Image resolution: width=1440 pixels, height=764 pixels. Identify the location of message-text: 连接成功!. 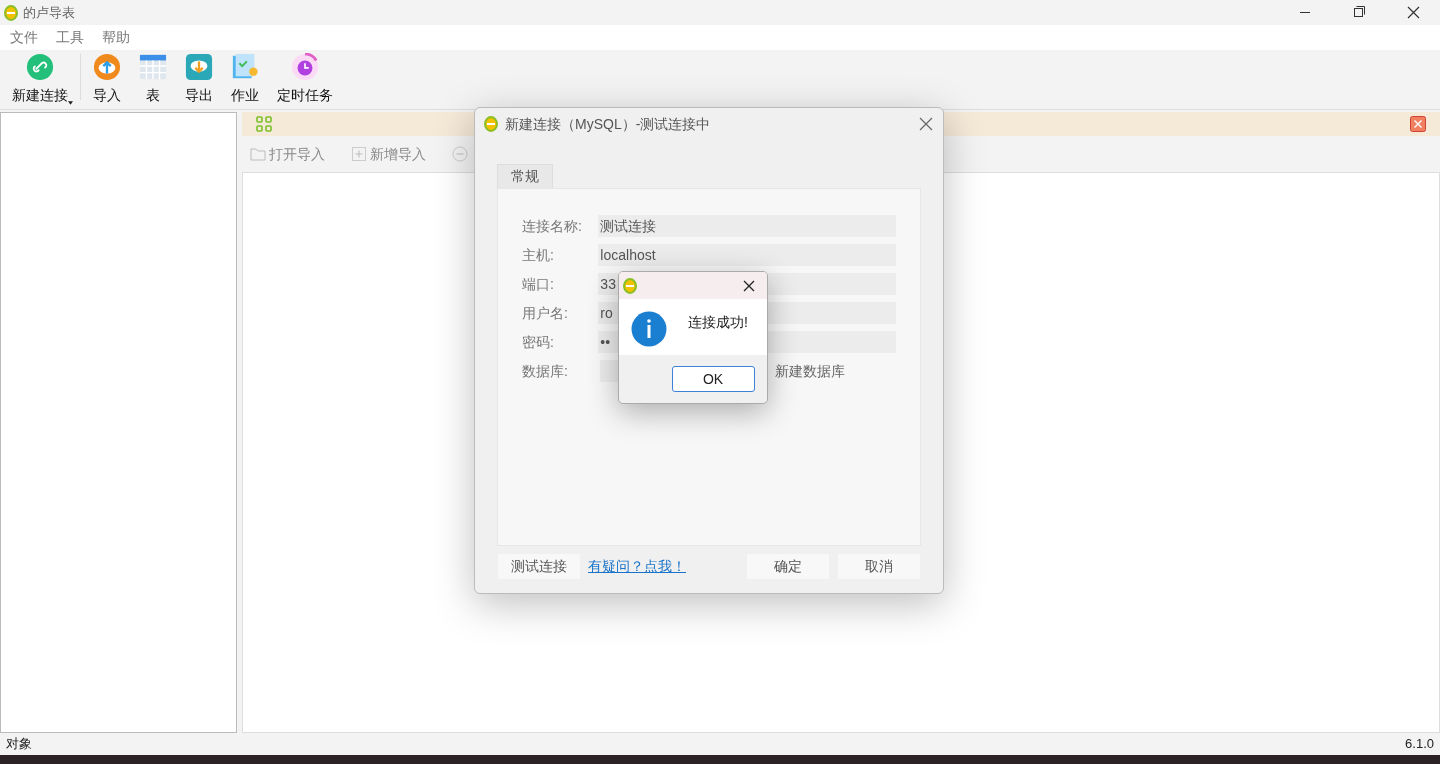
(718, 322).